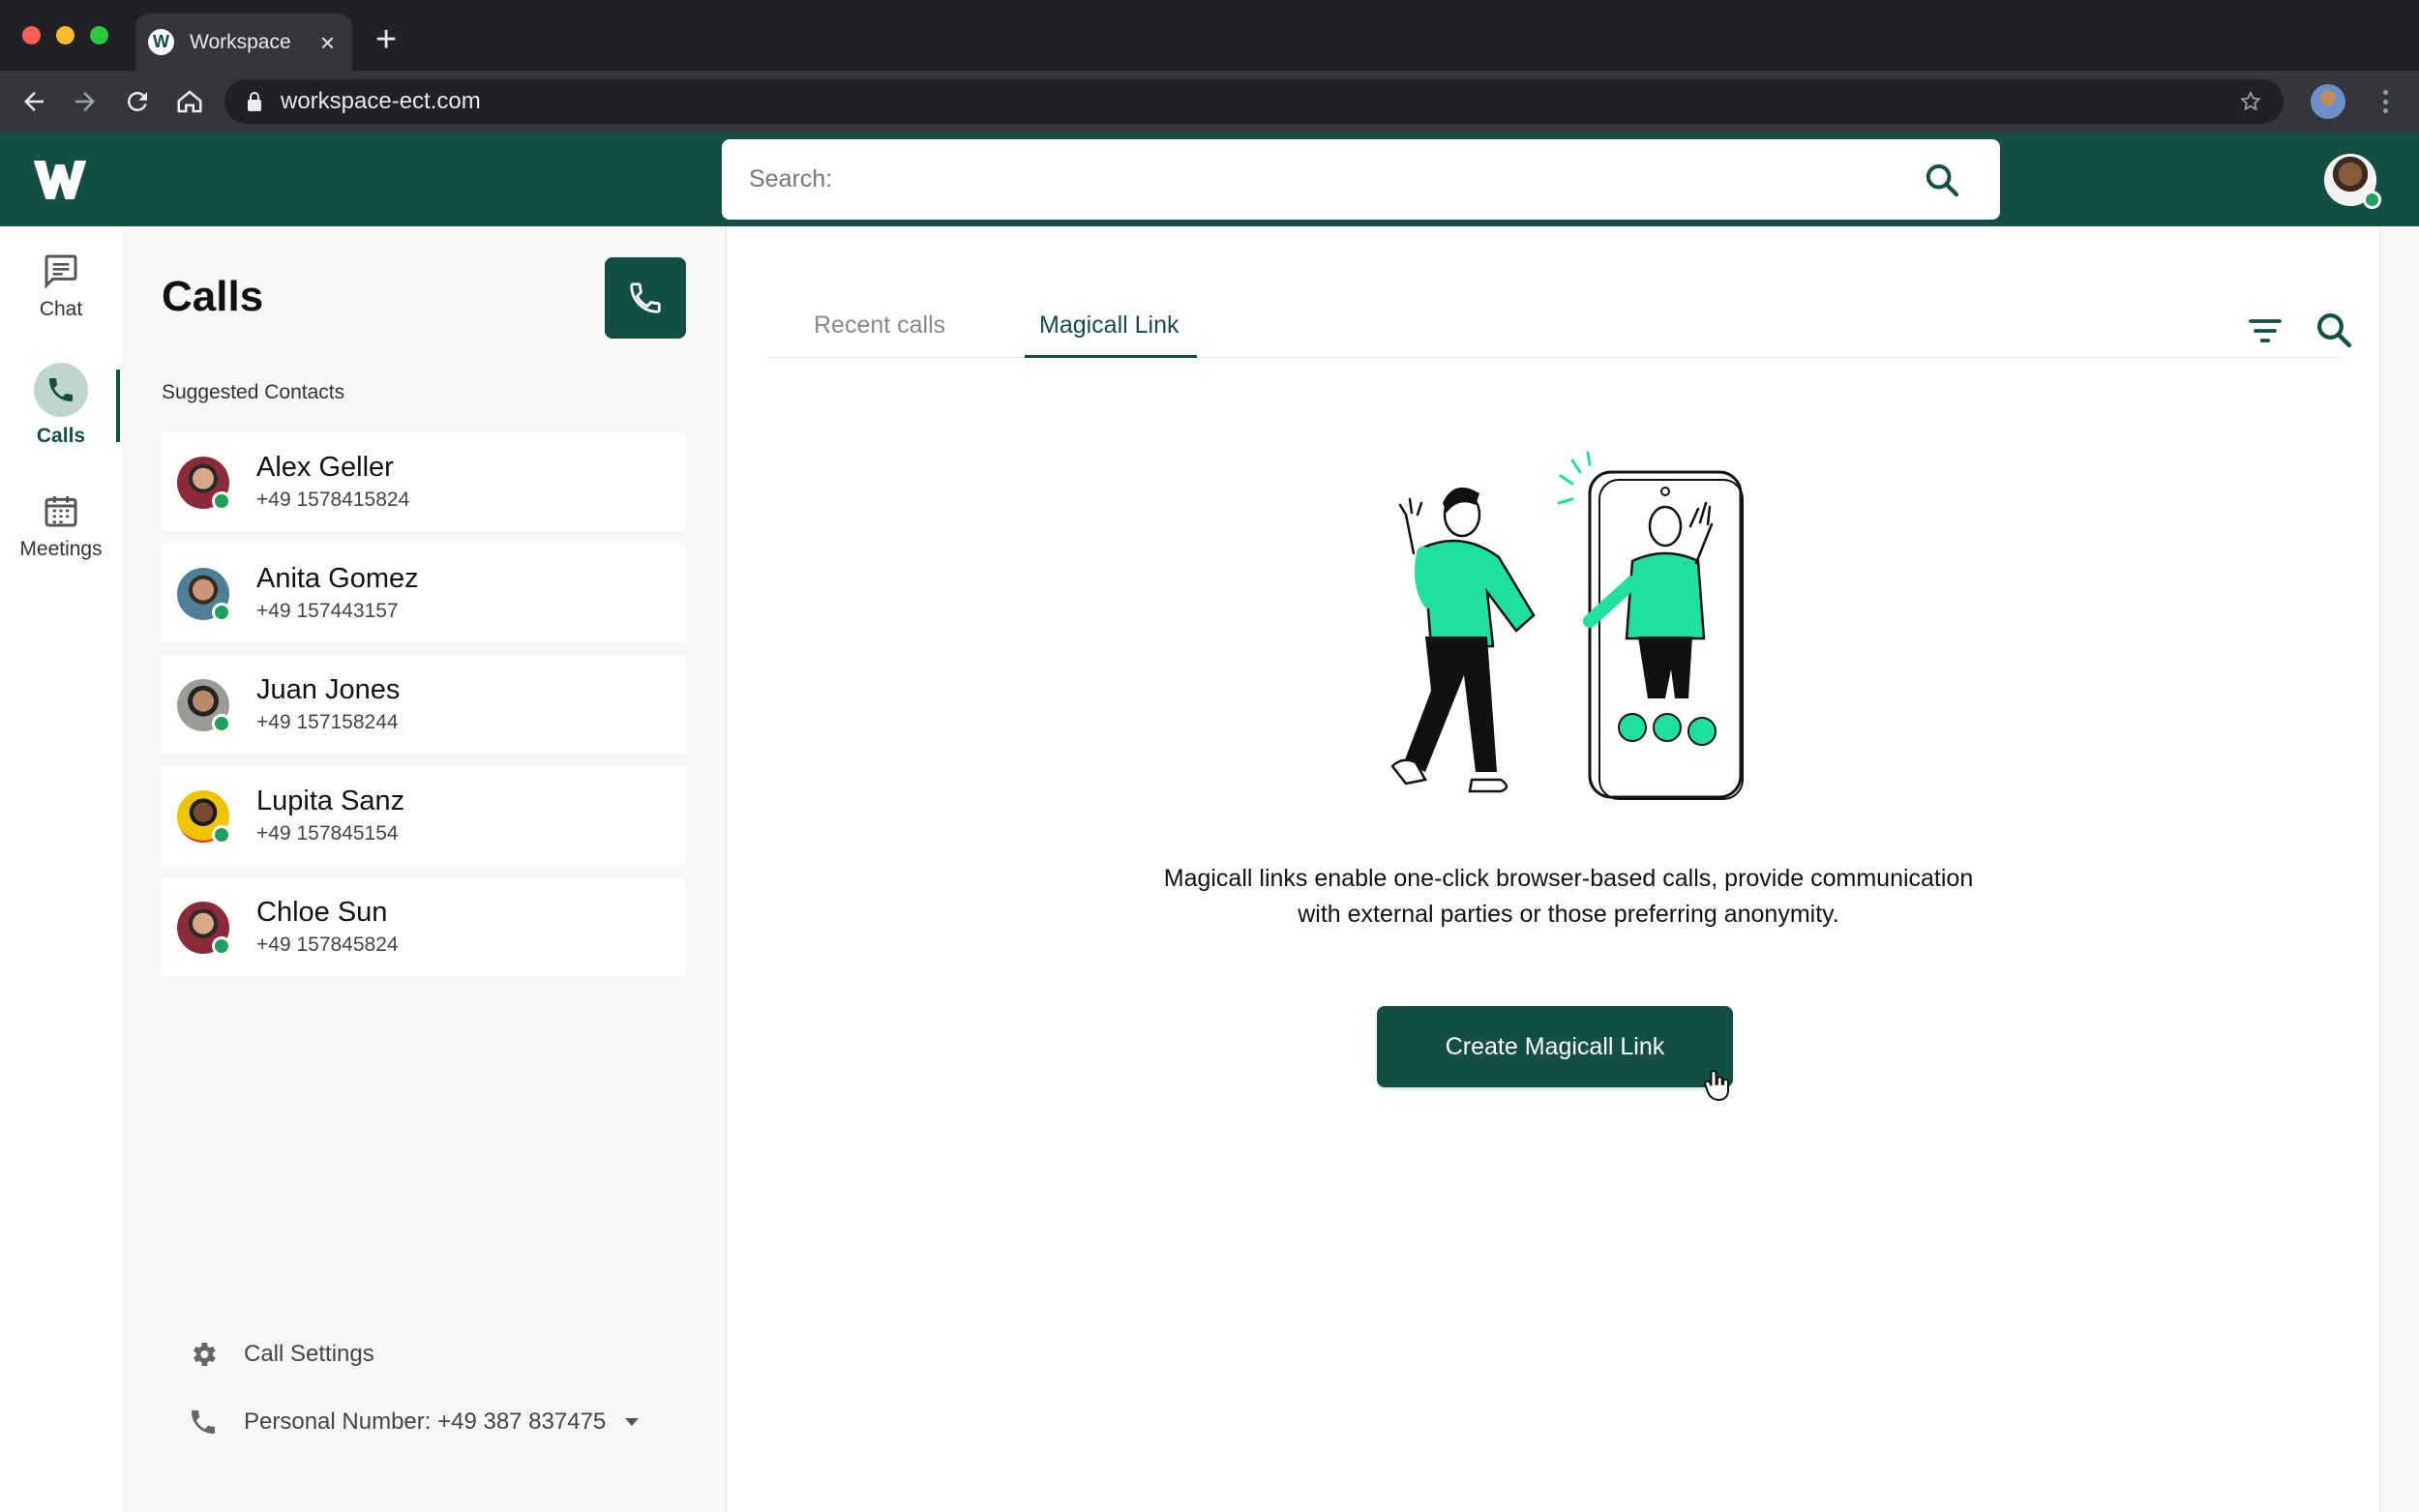  What do you see at coordinates (381, 101) in the screenshot?
I see `url-text: workspace-ect.com` at bounding box center [381, 101].